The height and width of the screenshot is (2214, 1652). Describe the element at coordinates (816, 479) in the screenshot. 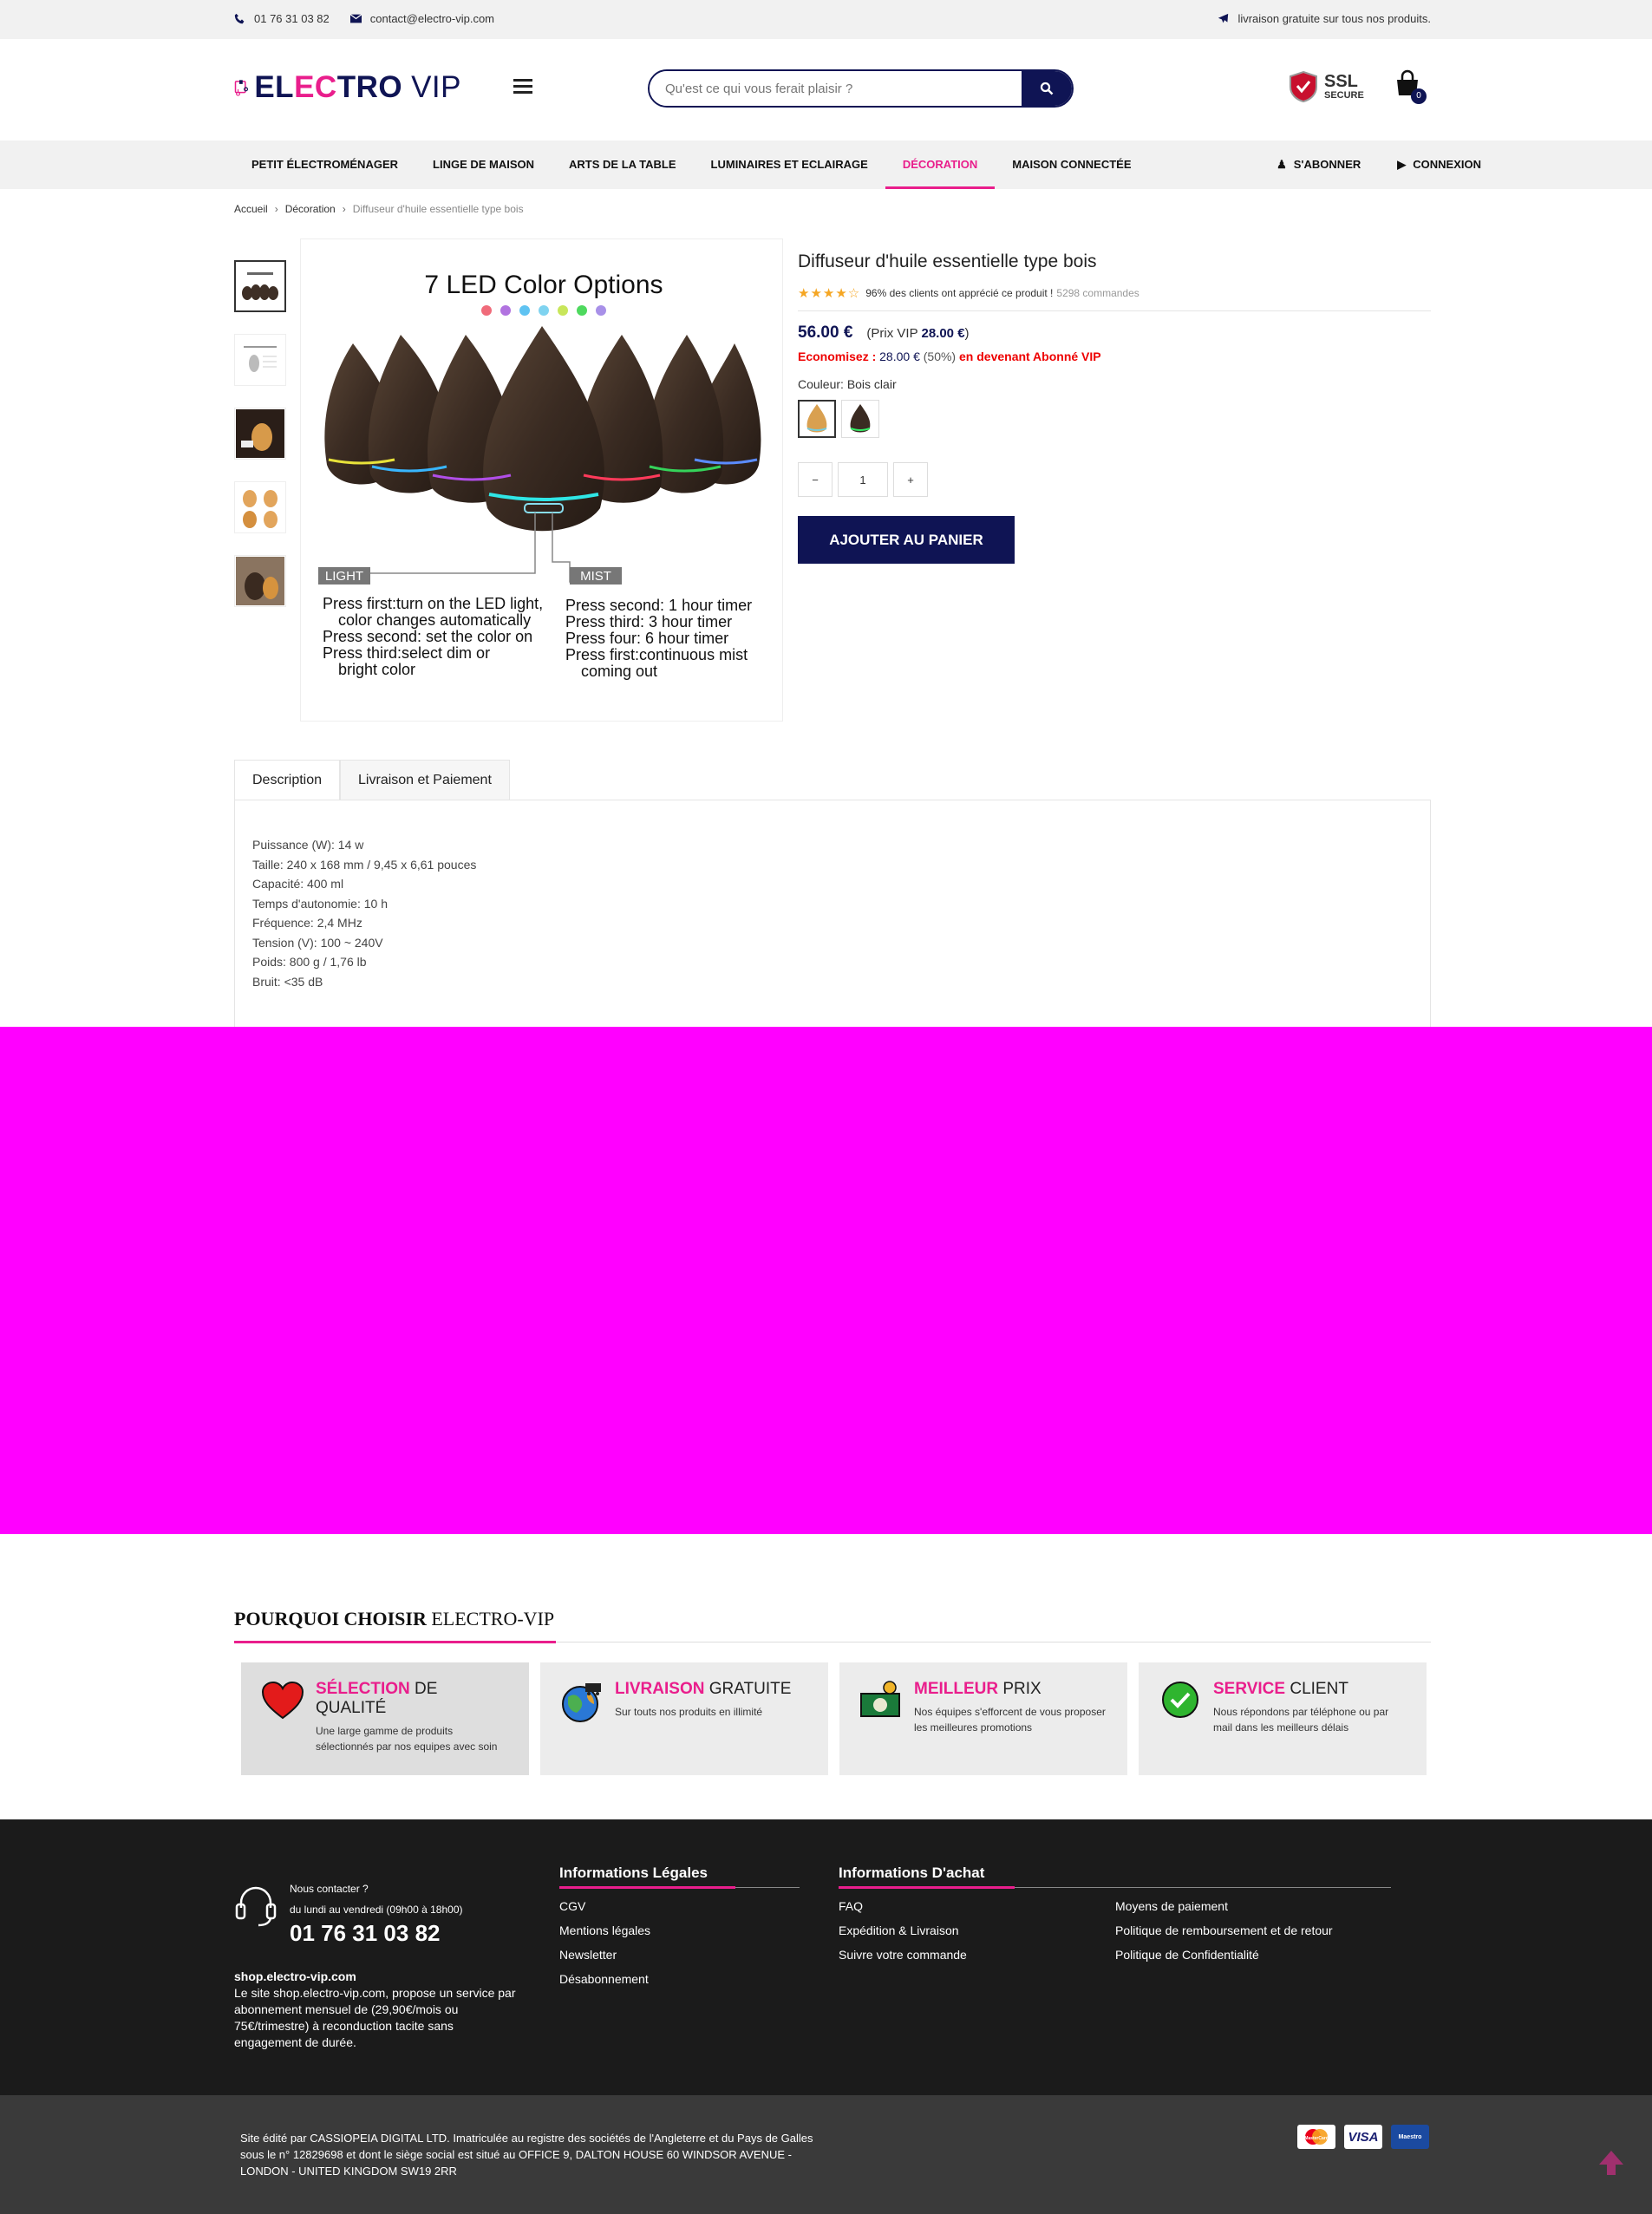

I see `qty-minus-button: −` at that location.